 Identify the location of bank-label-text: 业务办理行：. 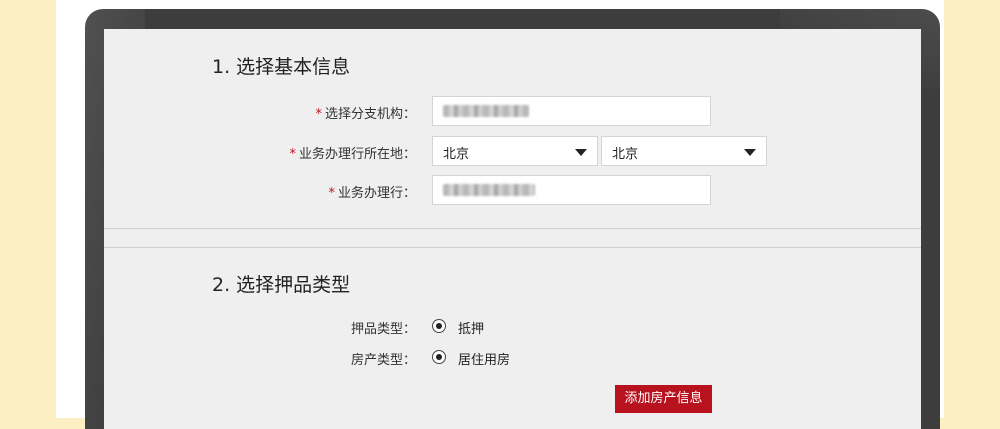
(376, 193).